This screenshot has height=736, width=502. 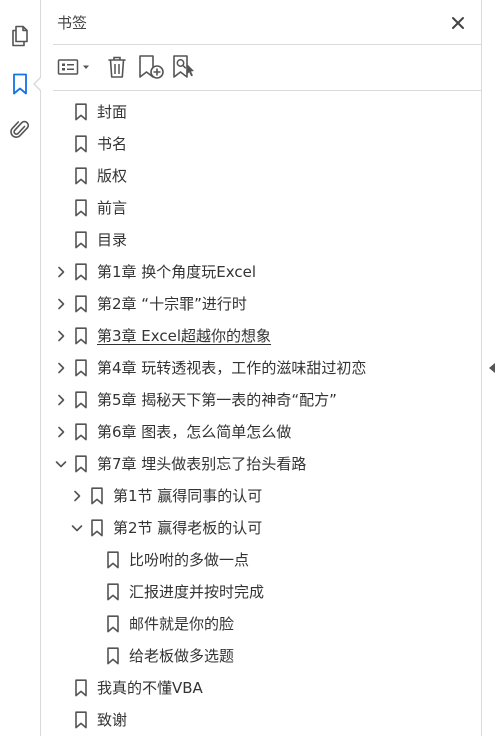 I want to click on attachments-button, so click(x=20, y=130).